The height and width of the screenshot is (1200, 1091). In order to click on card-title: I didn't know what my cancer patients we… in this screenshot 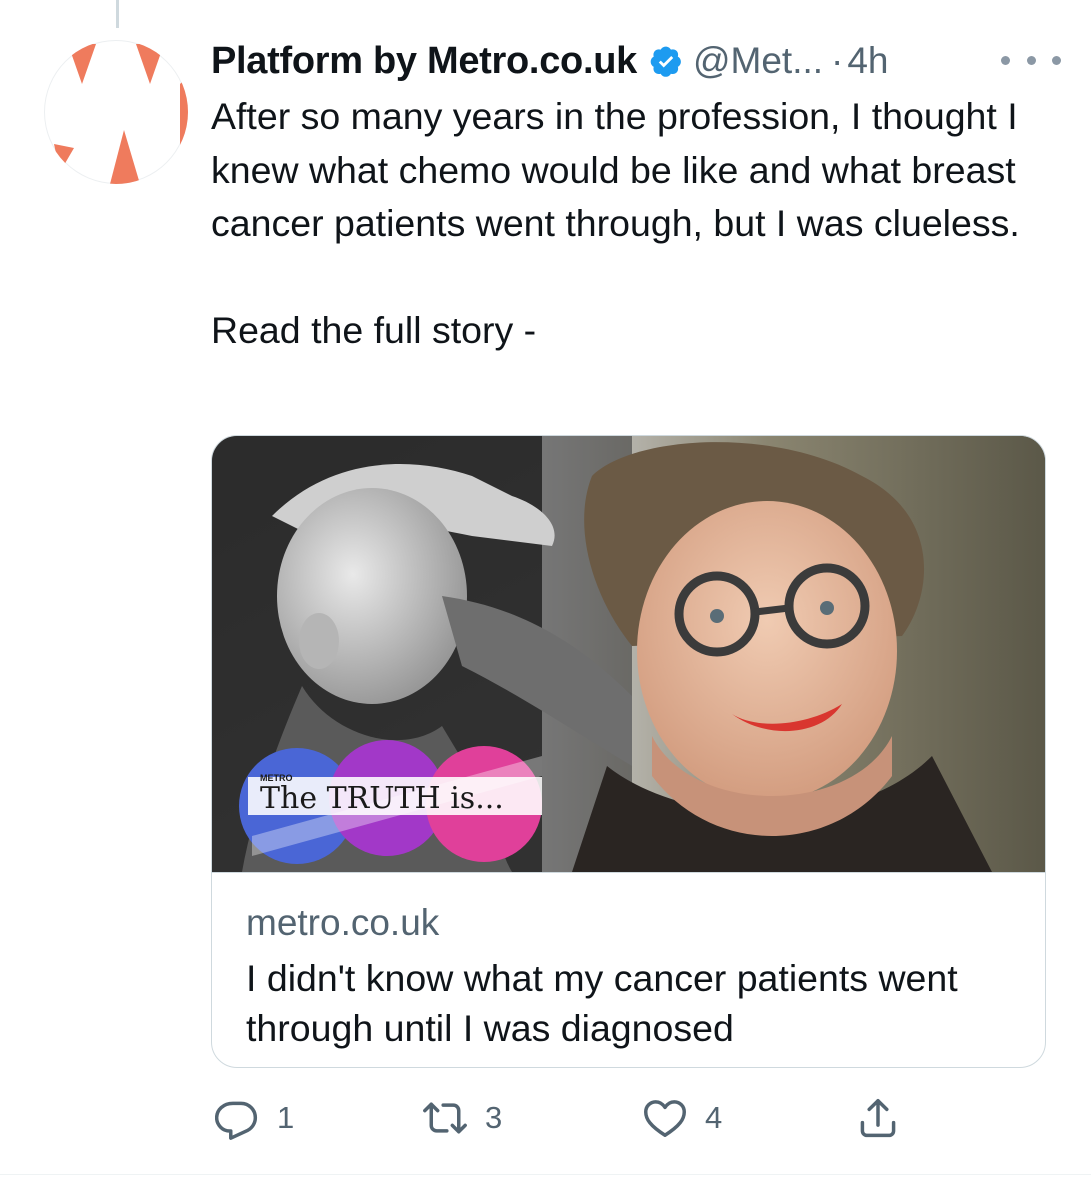, I will do `click(602, 1003)`.